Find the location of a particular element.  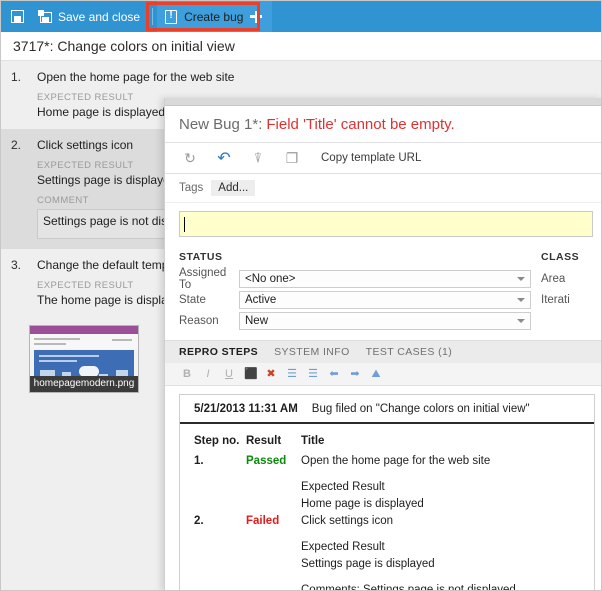

page-title: 3717*: Change colors on initial view is located at coordinates (301, 46).